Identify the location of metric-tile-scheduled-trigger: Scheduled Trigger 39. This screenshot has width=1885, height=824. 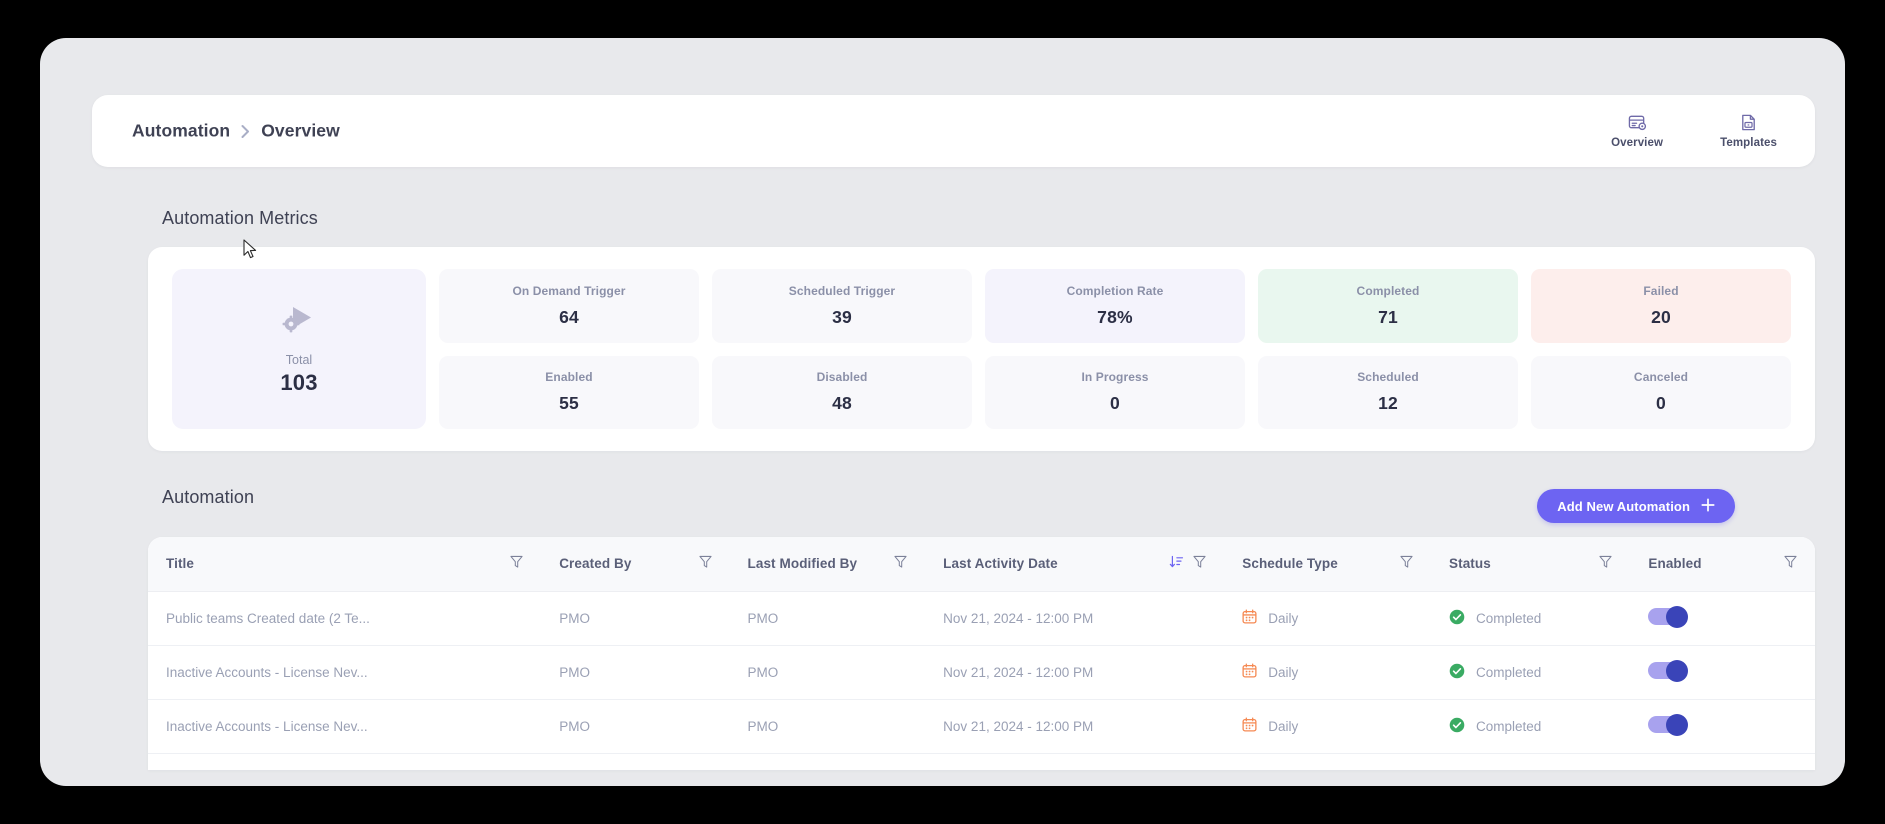
(842, 306).